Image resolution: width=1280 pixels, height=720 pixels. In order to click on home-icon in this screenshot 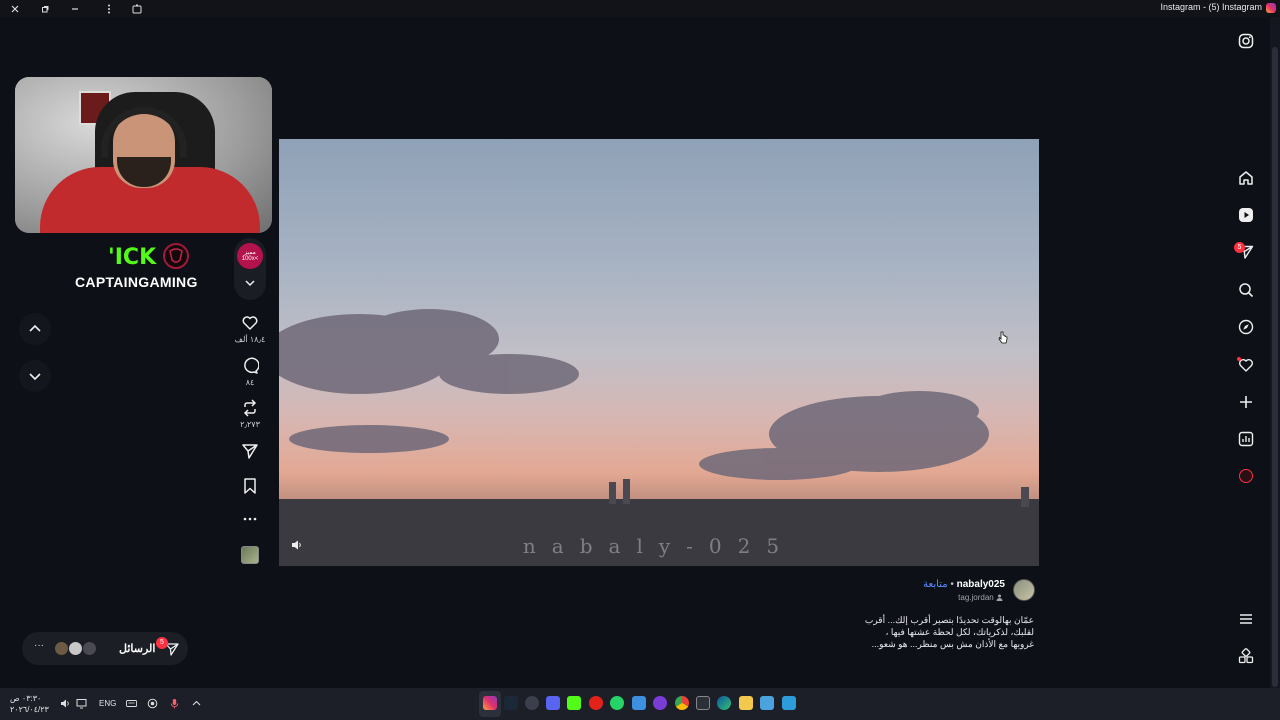, I will do `click(1246, 178)`.